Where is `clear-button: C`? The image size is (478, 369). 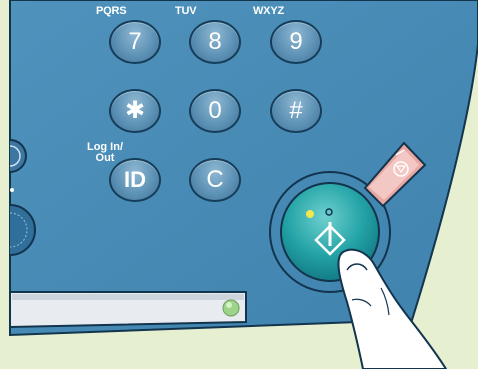 clear-button: C is located at coordinates (215, 180).